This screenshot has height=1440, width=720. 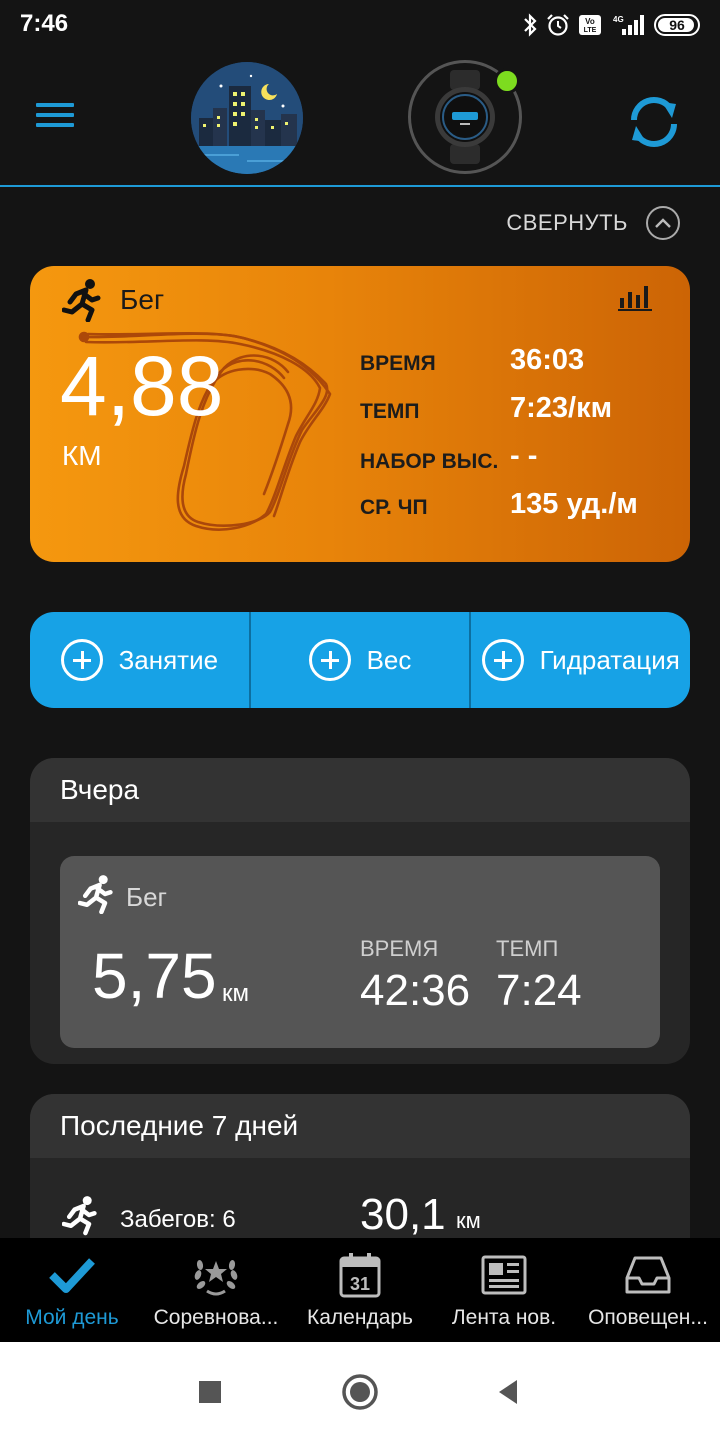 What do you see at coordinates (504, 1317) in the screenshot?
I see `nav-newsfeed-label: Лента нов.` at bounding box center [504, 1317].